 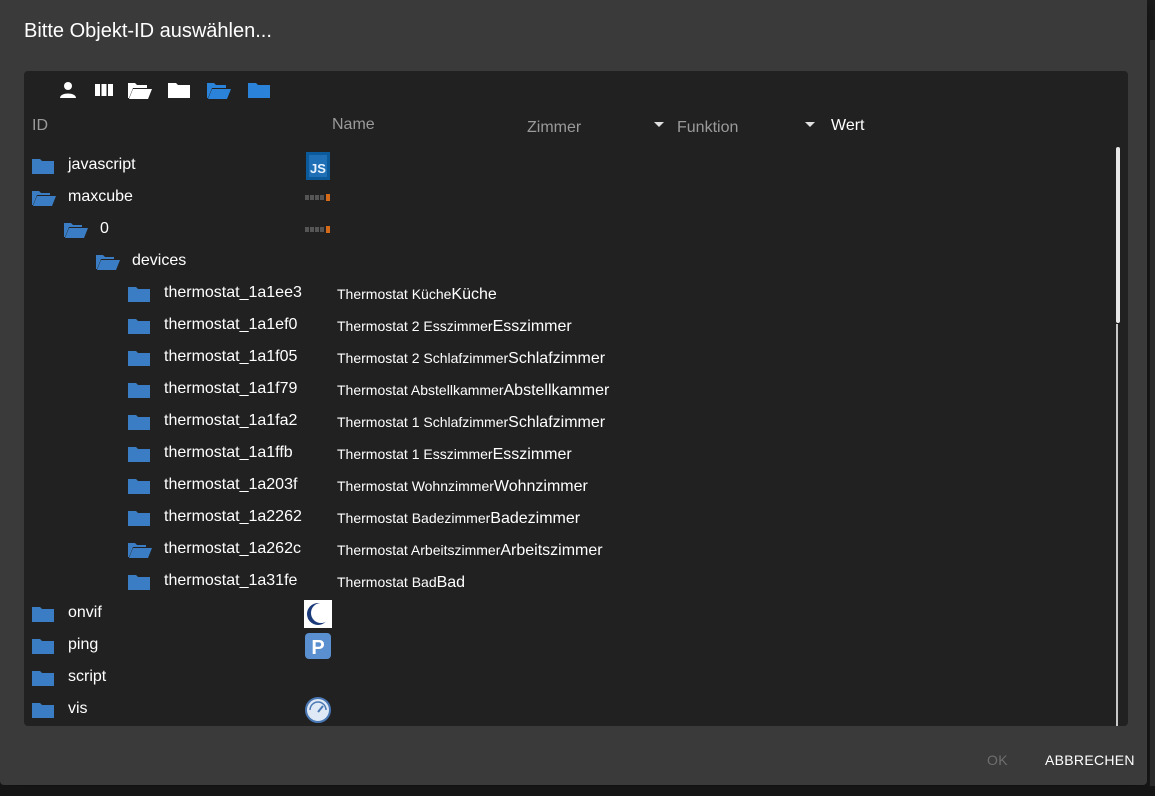 What do you see at coordinates (78, 708) in the screenshot?
I see `tree-row-id: vis` at bounding box center [78, 708].